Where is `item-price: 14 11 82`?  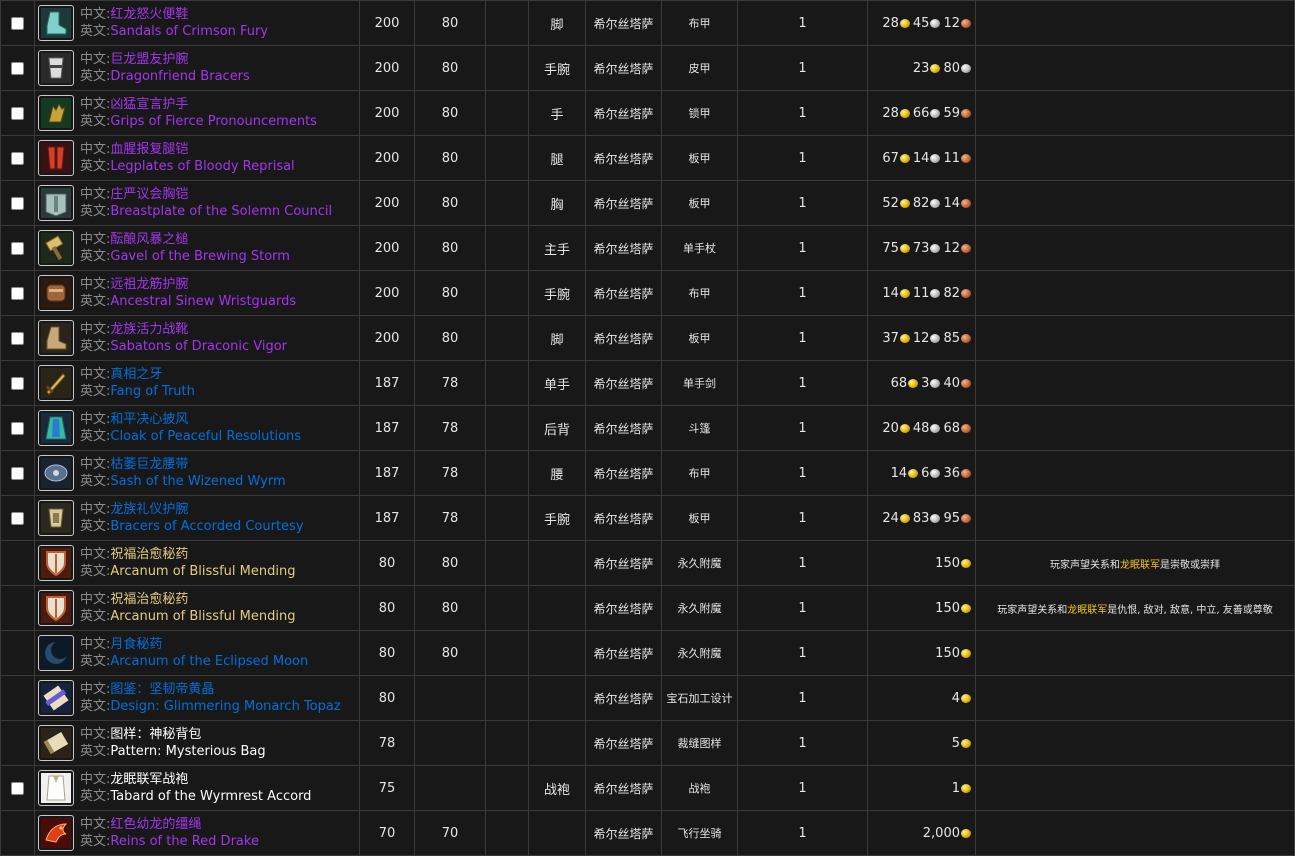 item-price: 14 11 82 is located at coordinates (921, 293).